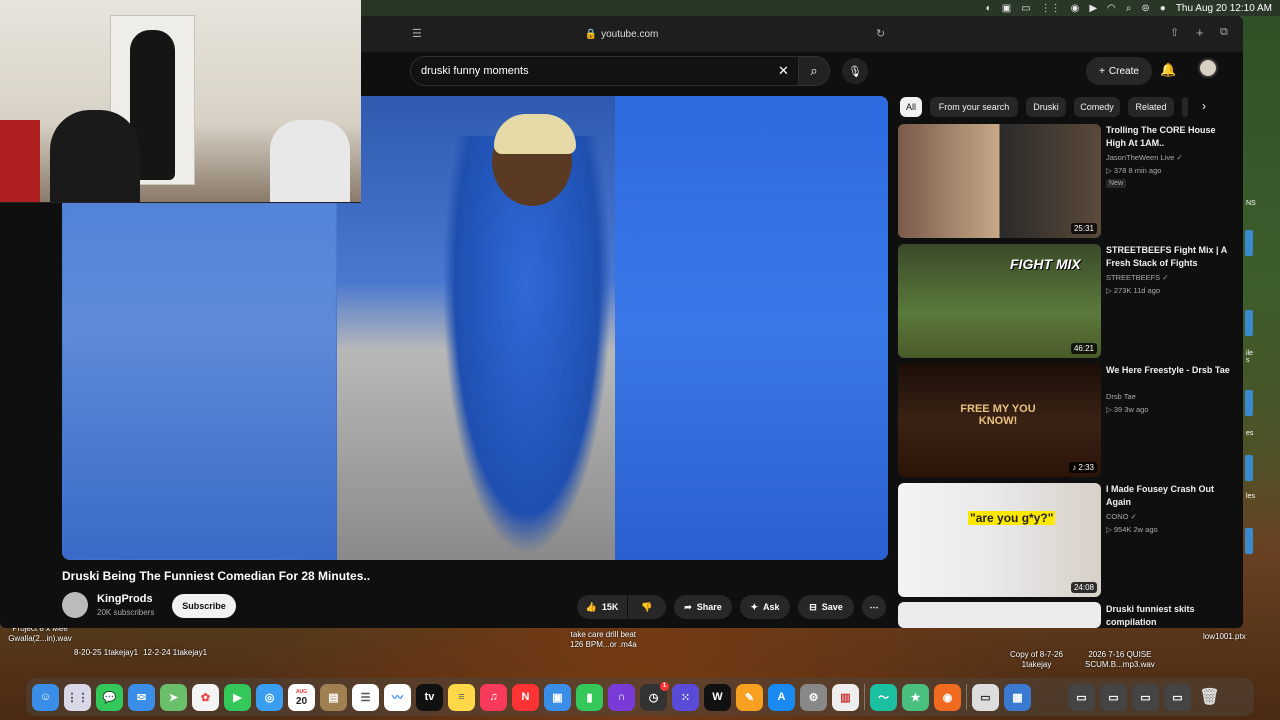  Describe the element at coordinates (1049, 697) in the screenshot. I see `stack-icon` at that location.